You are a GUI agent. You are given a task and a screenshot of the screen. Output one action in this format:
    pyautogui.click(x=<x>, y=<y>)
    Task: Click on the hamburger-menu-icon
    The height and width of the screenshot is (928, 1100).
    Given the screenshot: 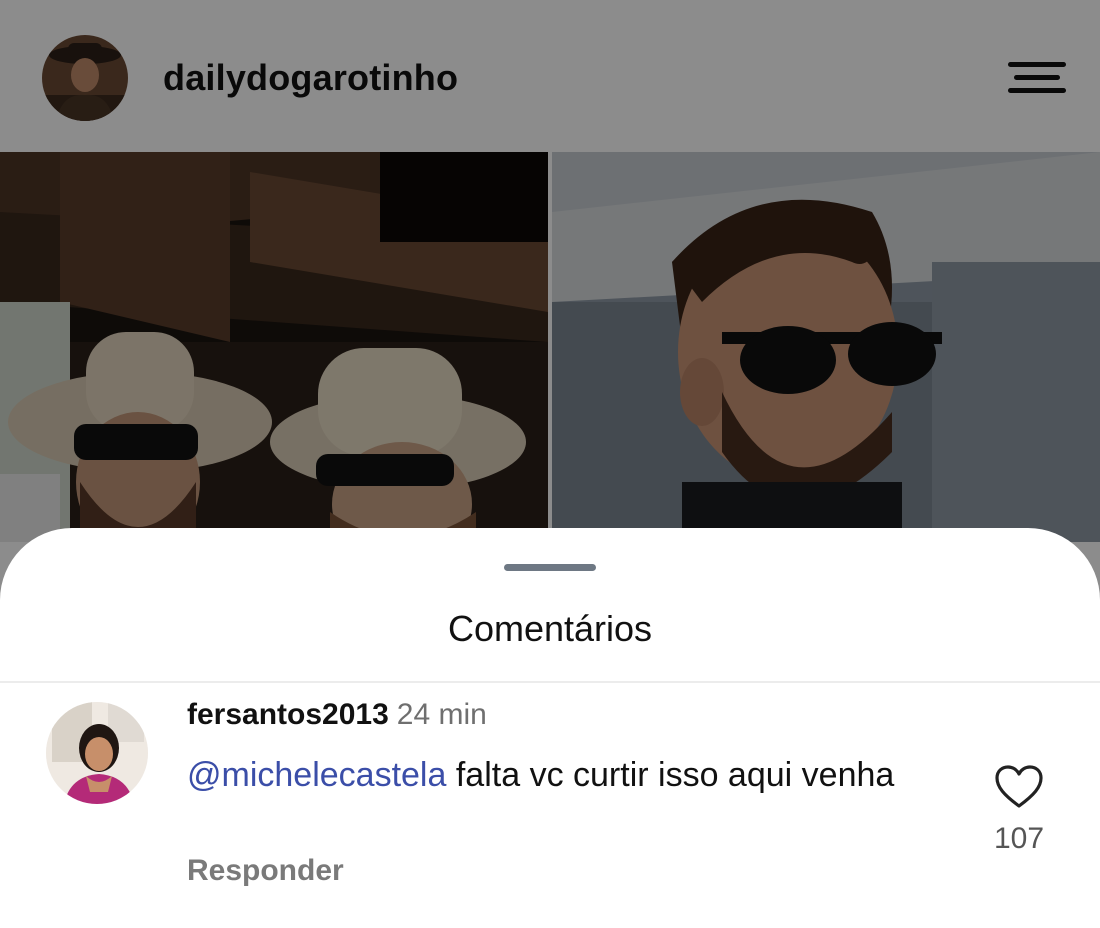 What is the action you would take?
    pyautogui.click(x=1036, y=78)
    